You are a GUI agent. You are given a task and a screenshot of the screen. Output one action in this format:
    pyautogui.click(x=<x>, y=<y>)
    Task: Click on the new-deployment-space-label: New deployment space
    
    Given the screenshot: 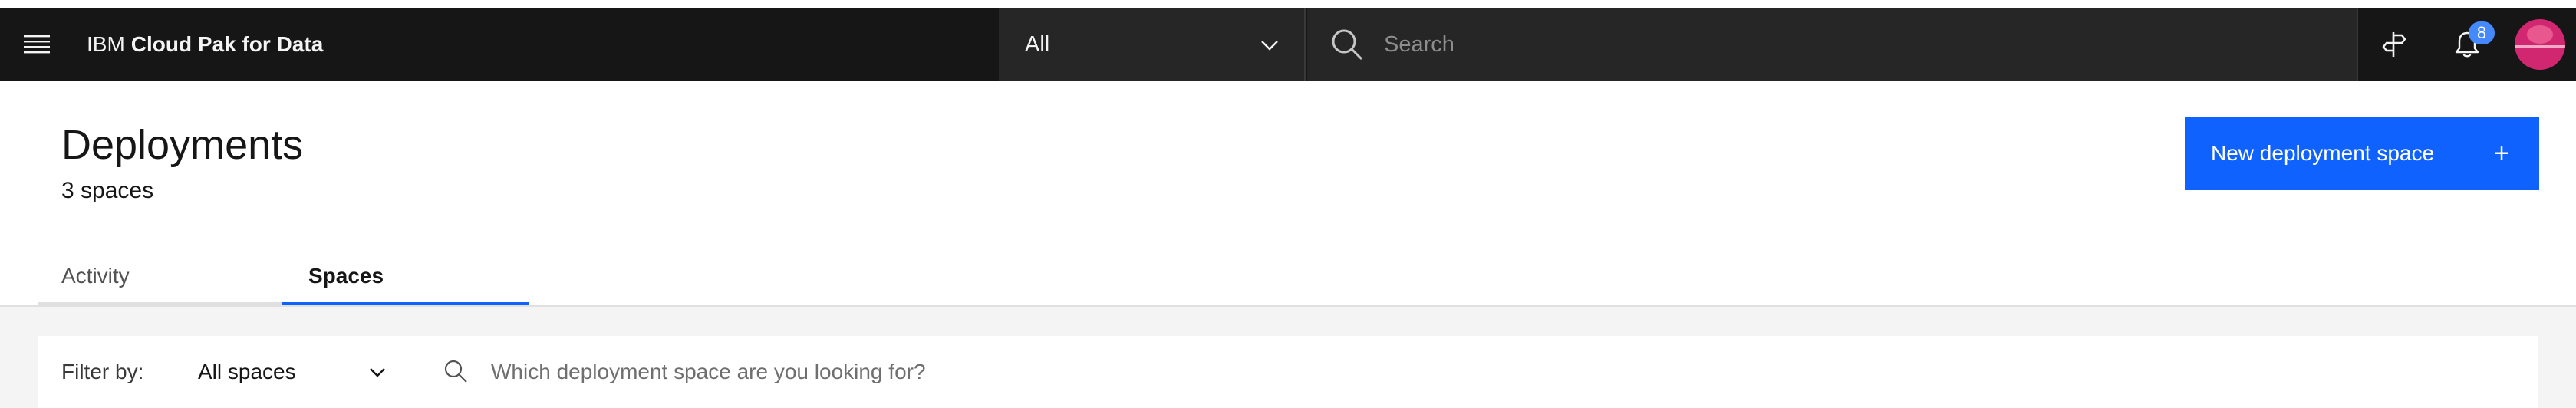 What is the action you would take?
    pyautogui.click(x=2323, y=153)
    